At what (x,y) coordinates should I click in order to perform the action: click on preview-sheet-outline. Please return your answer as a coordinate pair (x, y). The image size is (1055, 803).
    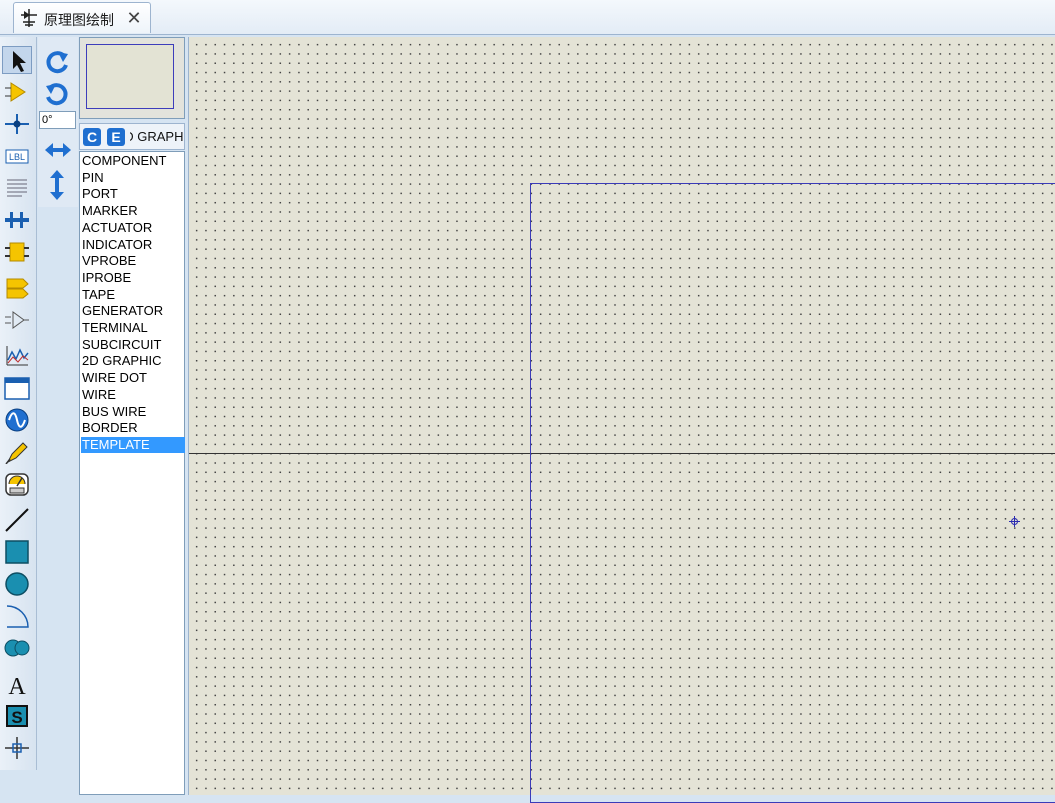
    Looking at the image, I should click on (130, 76).